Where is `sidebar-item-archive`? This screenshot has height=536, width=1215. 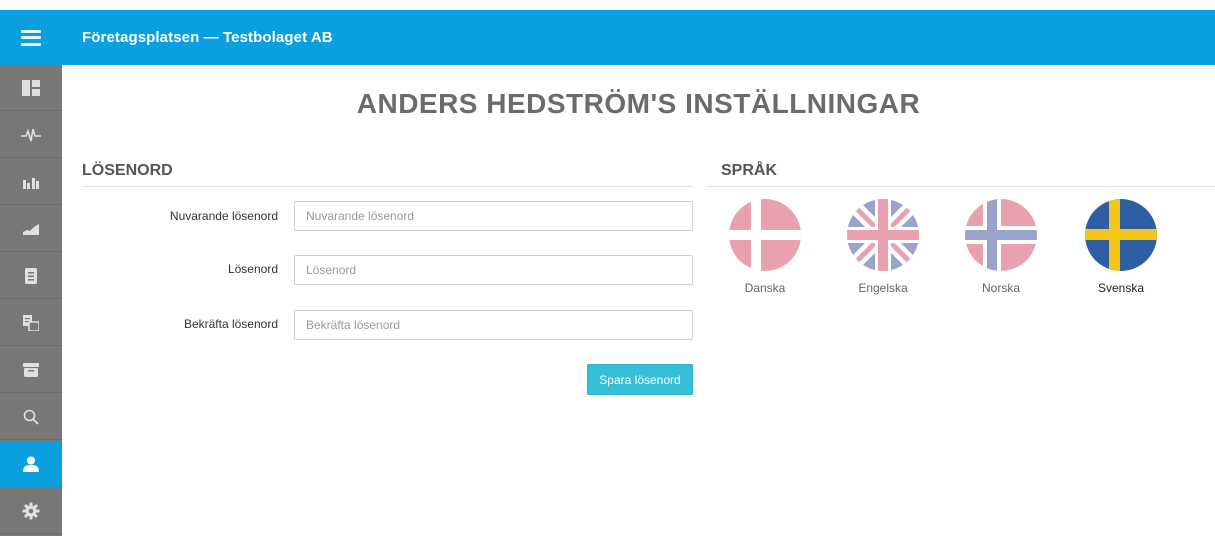 sidebar-item-archive is located at coordinates (31, 370).